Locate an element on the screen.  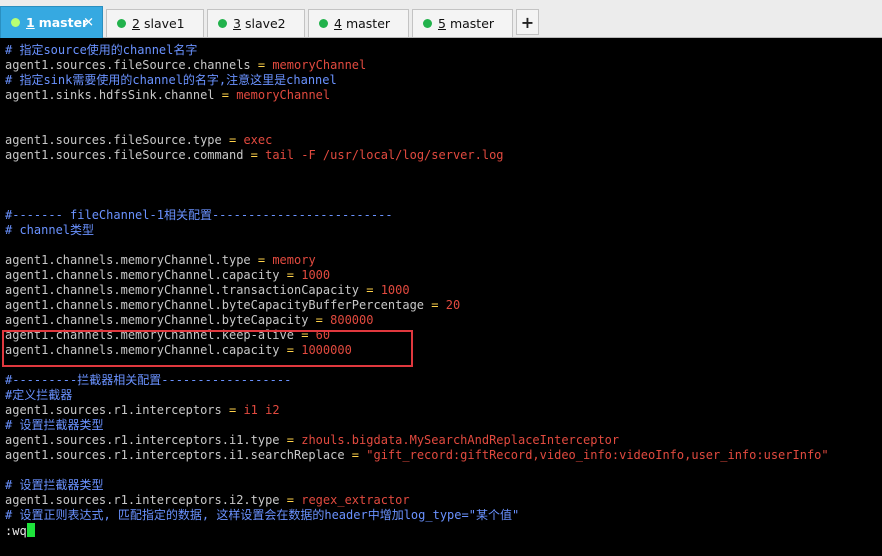
comment-text: # 指定sink需要使用的channel的名字,注意这里是channel is located at coordinates (171, 80).